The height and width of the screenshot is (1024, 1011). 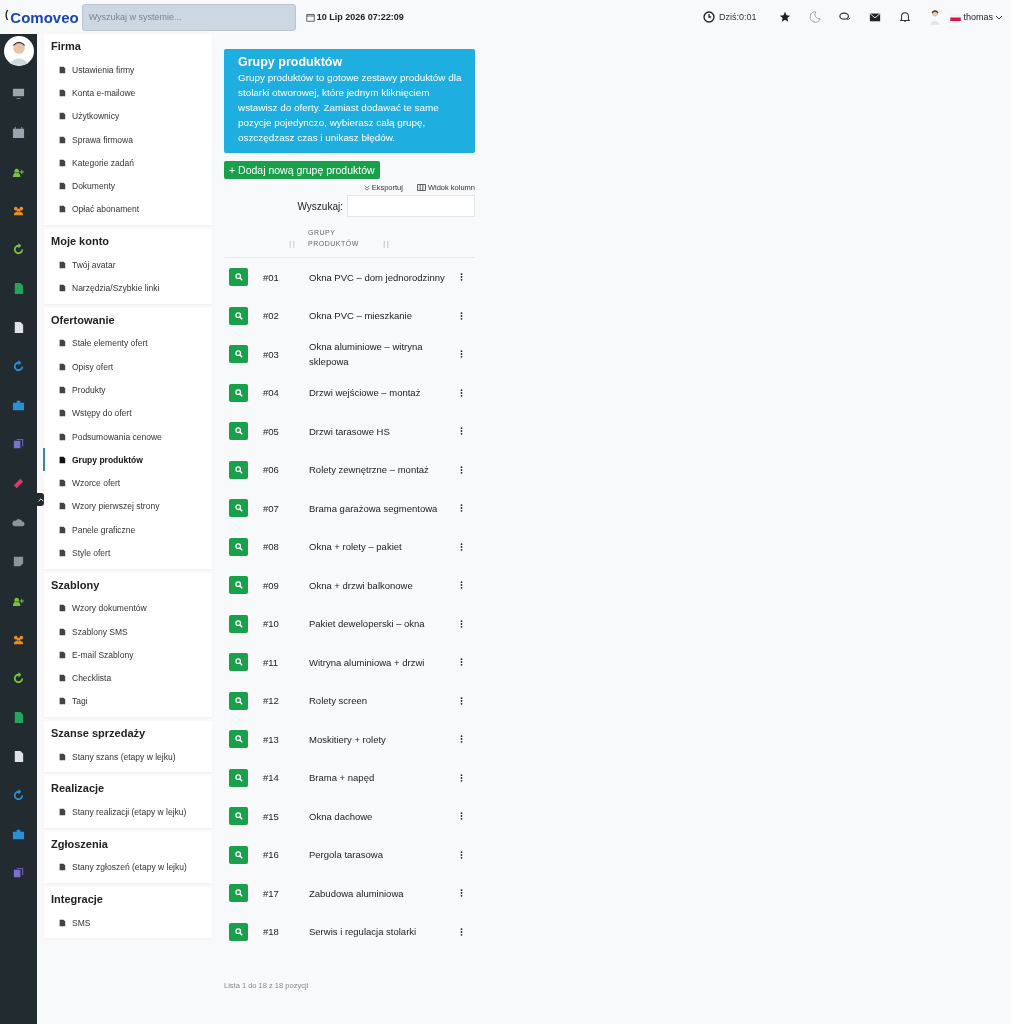 I want to click on menu-item: E-mail Szablony, so click(x=127, y=655).